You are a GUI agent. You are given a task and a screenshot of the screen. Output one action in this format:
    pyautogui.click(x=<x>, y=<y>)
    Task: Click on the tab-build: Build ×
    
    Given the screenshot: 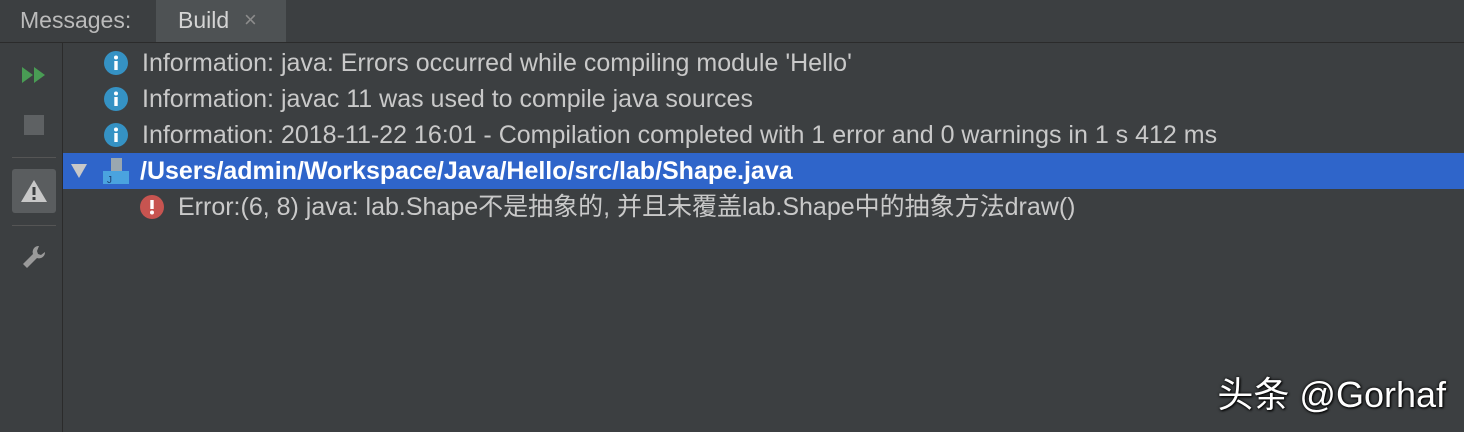 What is the action you would take?
    pyautogui.click(x=221, y=21)
    